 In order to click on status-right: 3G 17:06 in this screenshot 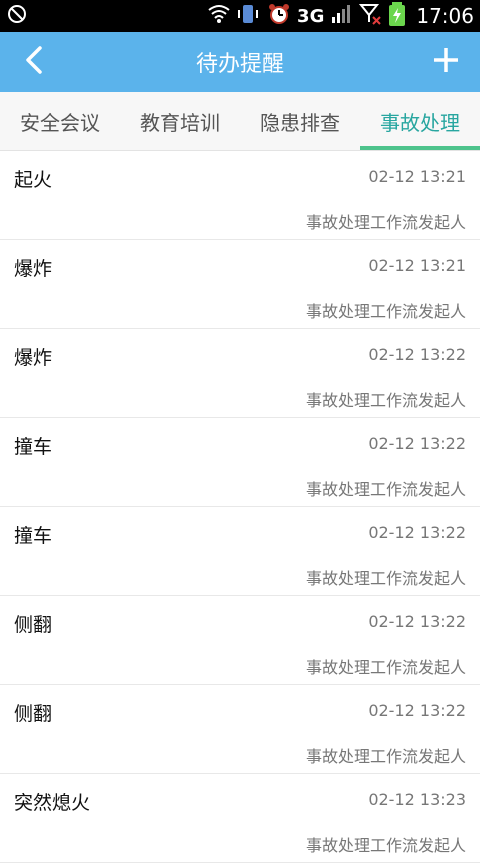, I will do `click(340, 16)`.